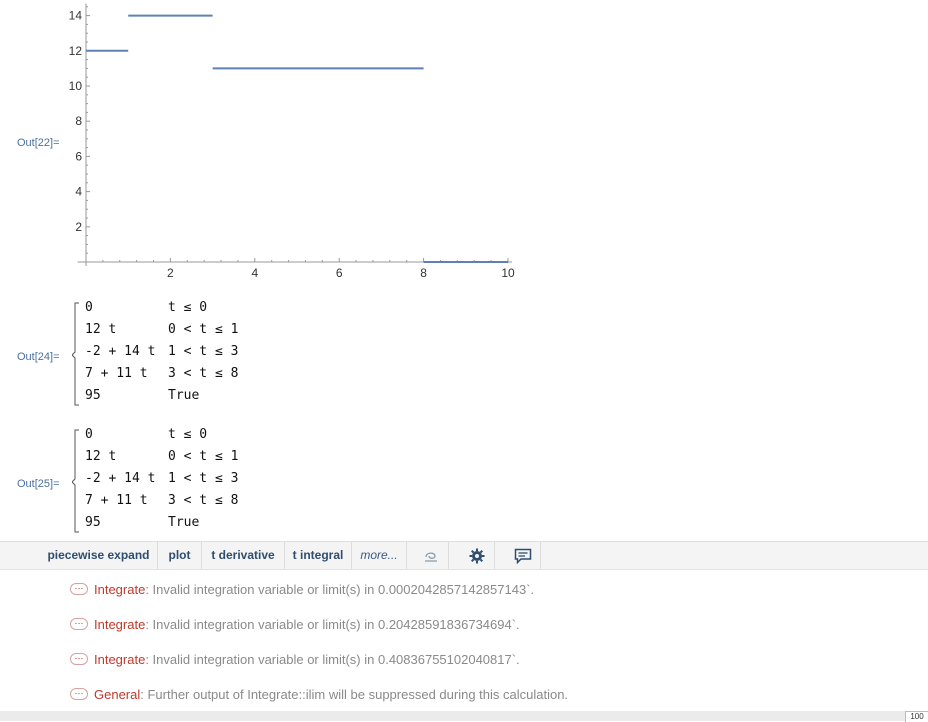 This screenshot has height=722, width=928. I want to click on x-tick-label: 8, so click(423, 273).